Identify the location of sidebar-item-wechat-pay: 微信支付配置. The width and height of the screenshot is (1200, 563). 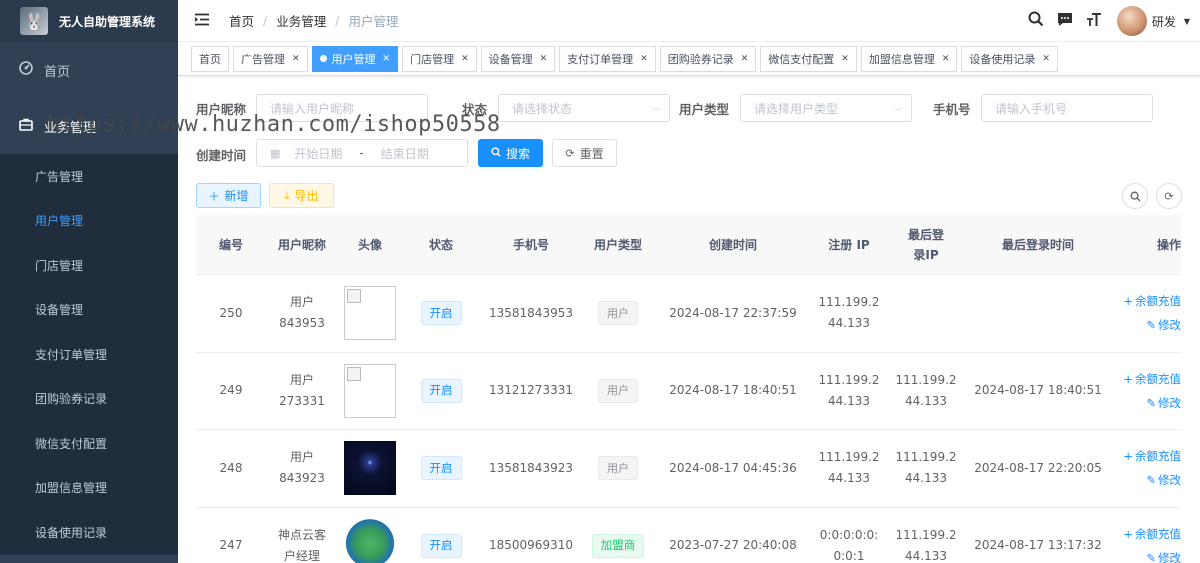
(89, 443).